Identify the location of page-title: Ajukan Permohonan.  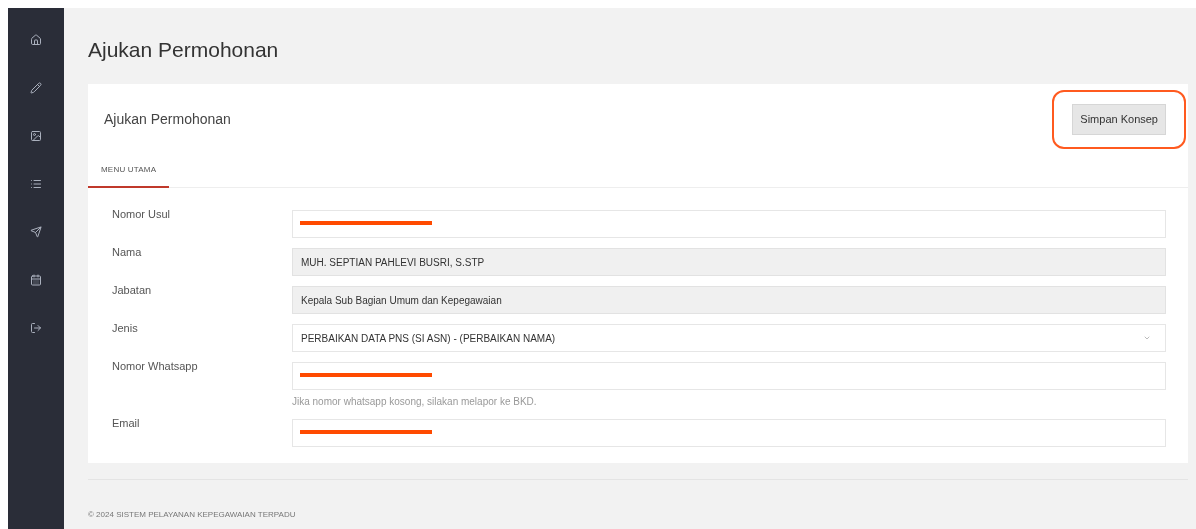
(184, 50).